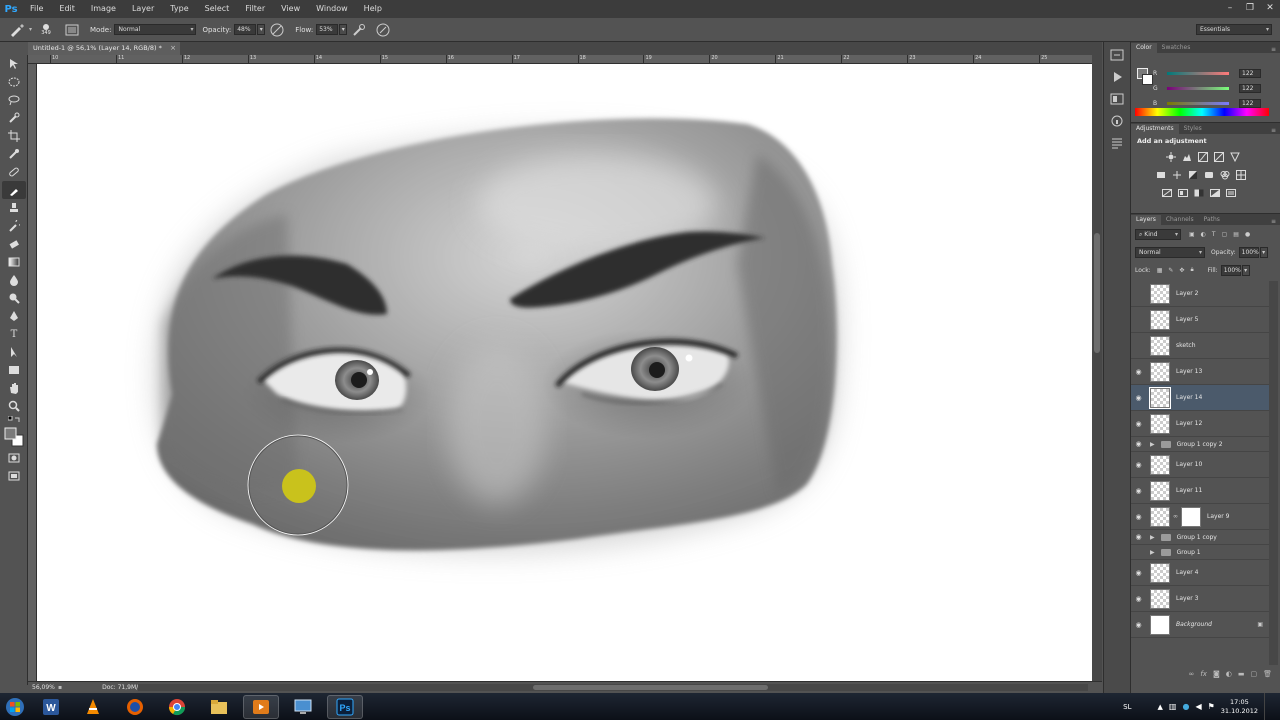  I want to click on start-button, so click(15, 706).